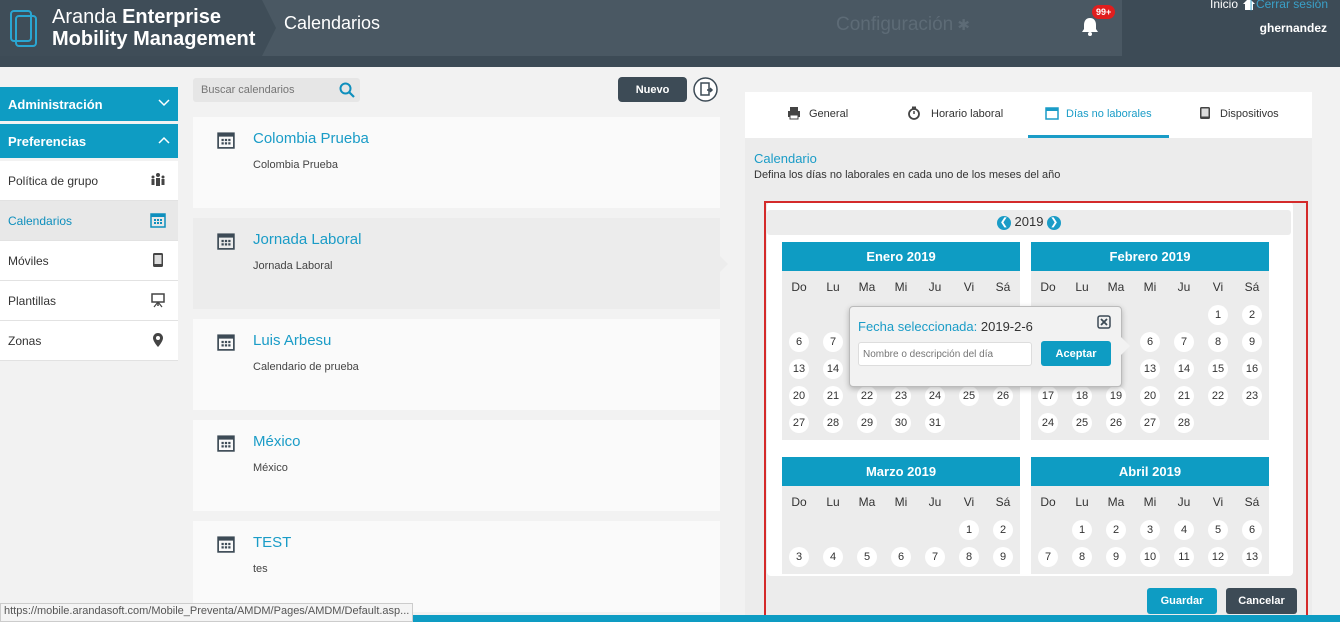 The height and width of the screenshot is (622, 1340). Describe the element at coordinates (945, 354) in the screenshot. I see `day-name-input` at that location.